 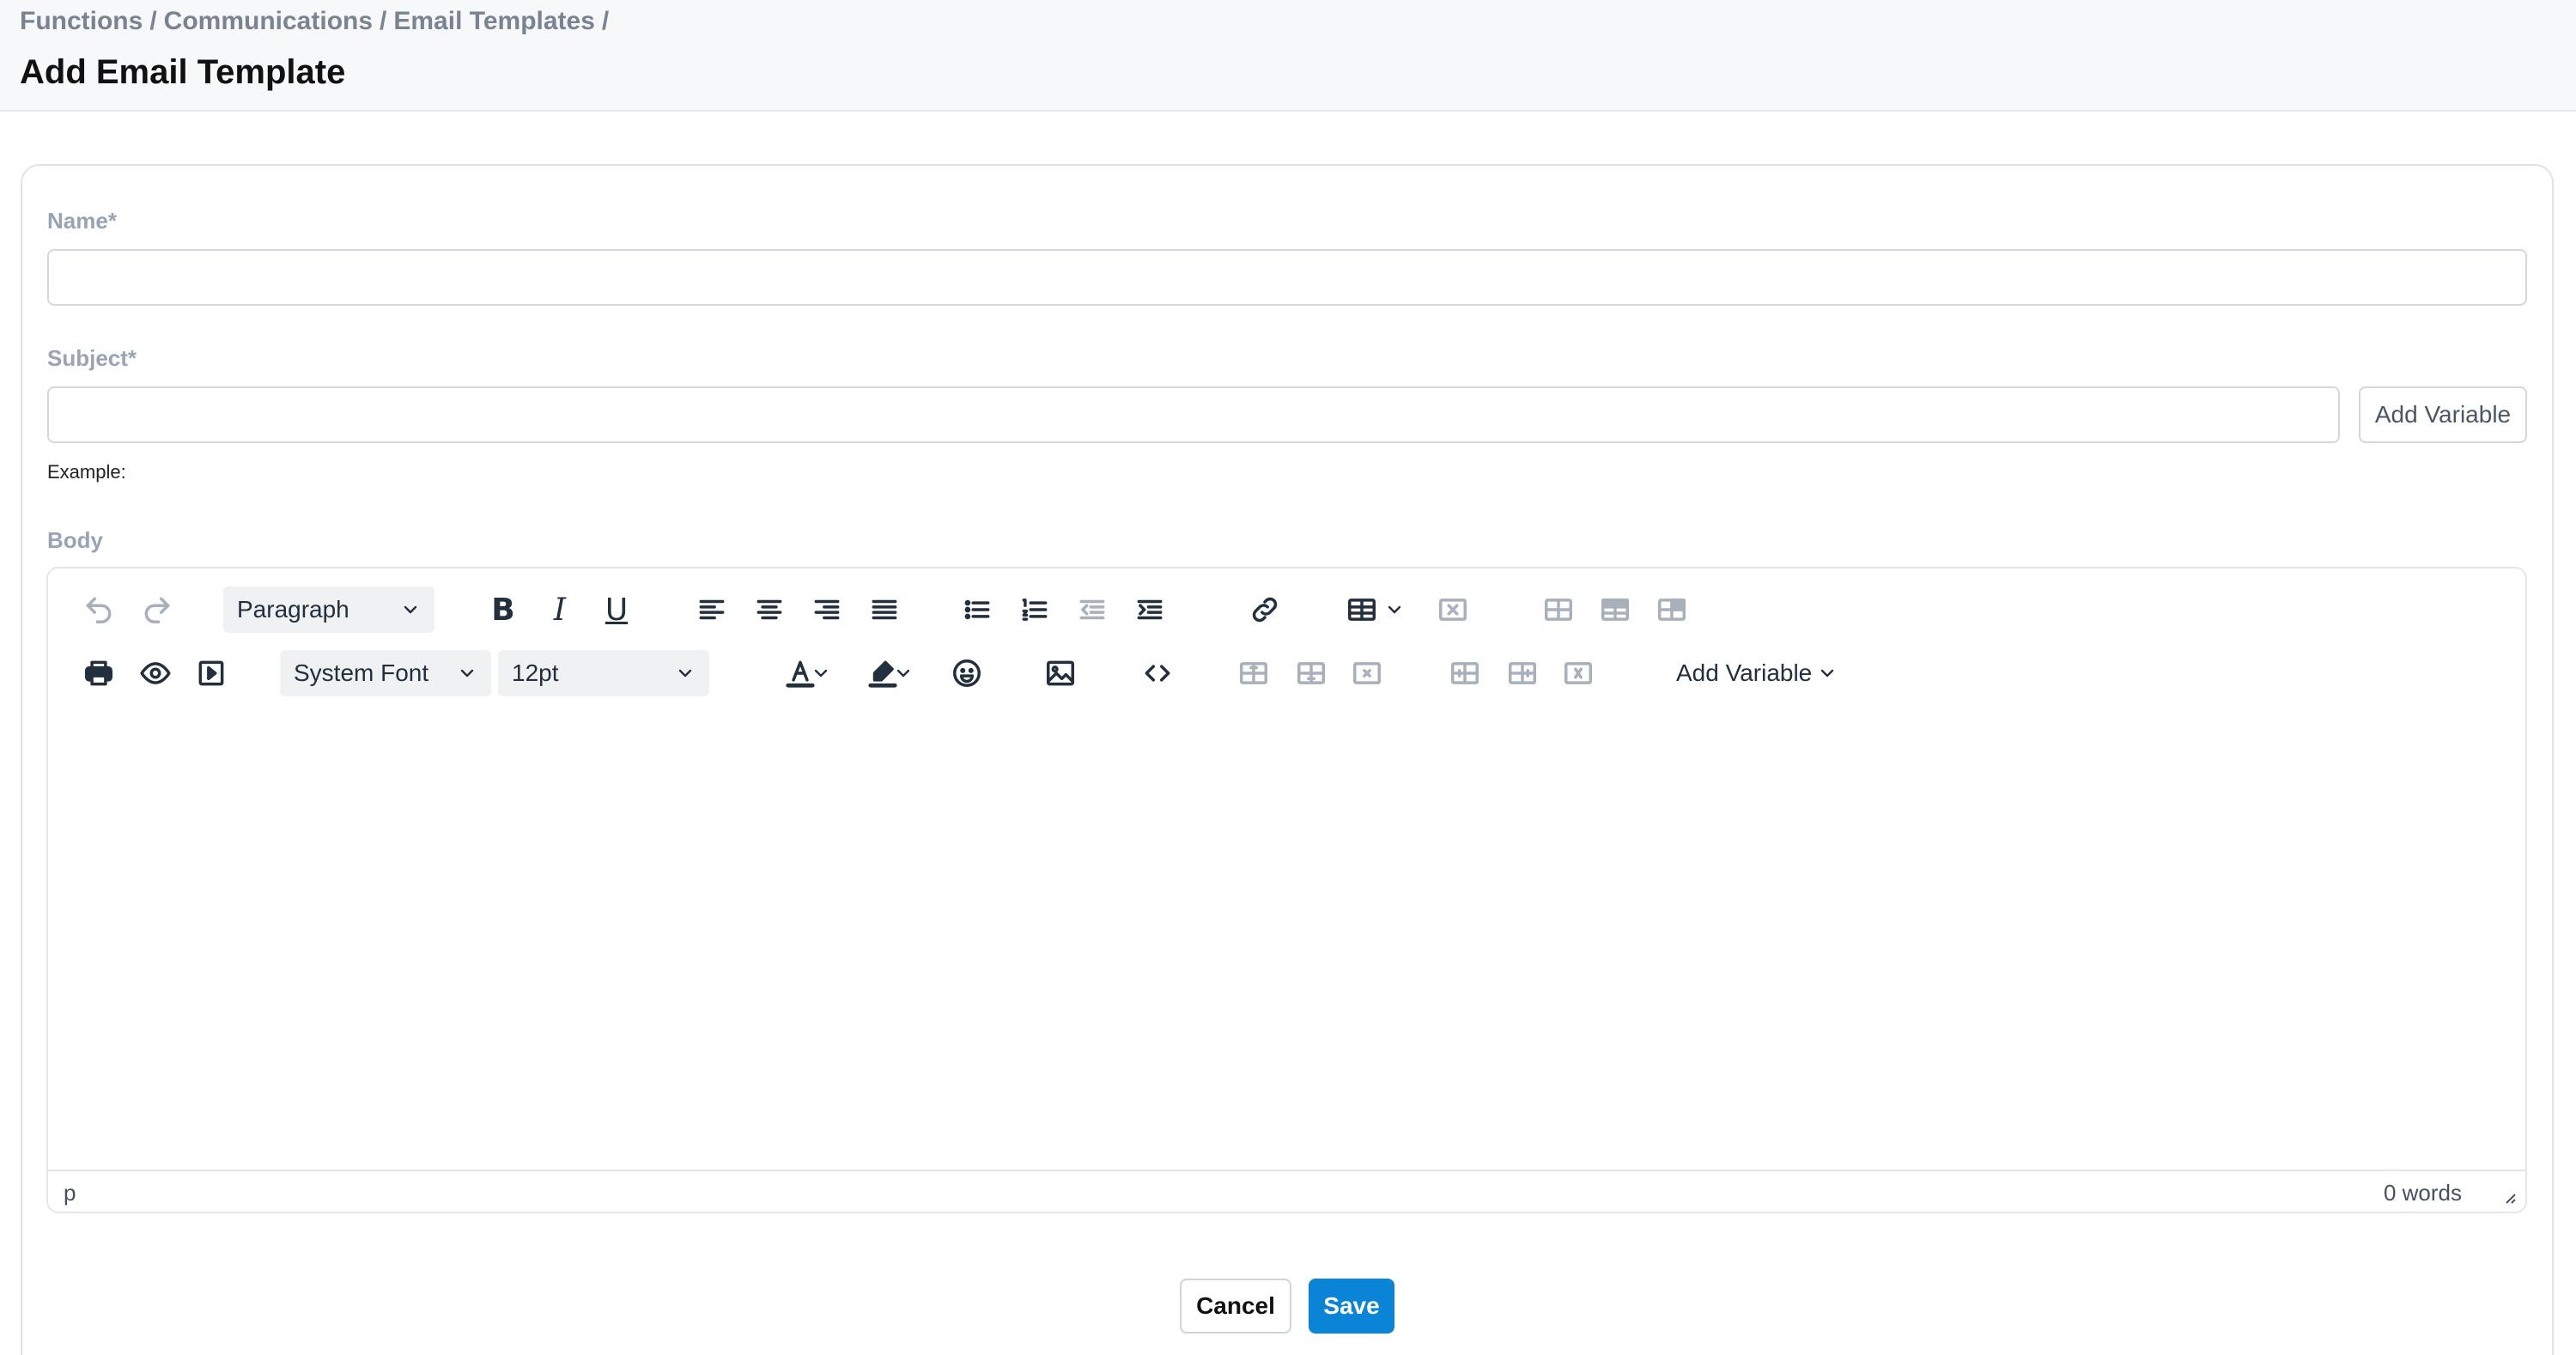 I want to click on table-dropdown-icon, so click(x=1394, y=609).